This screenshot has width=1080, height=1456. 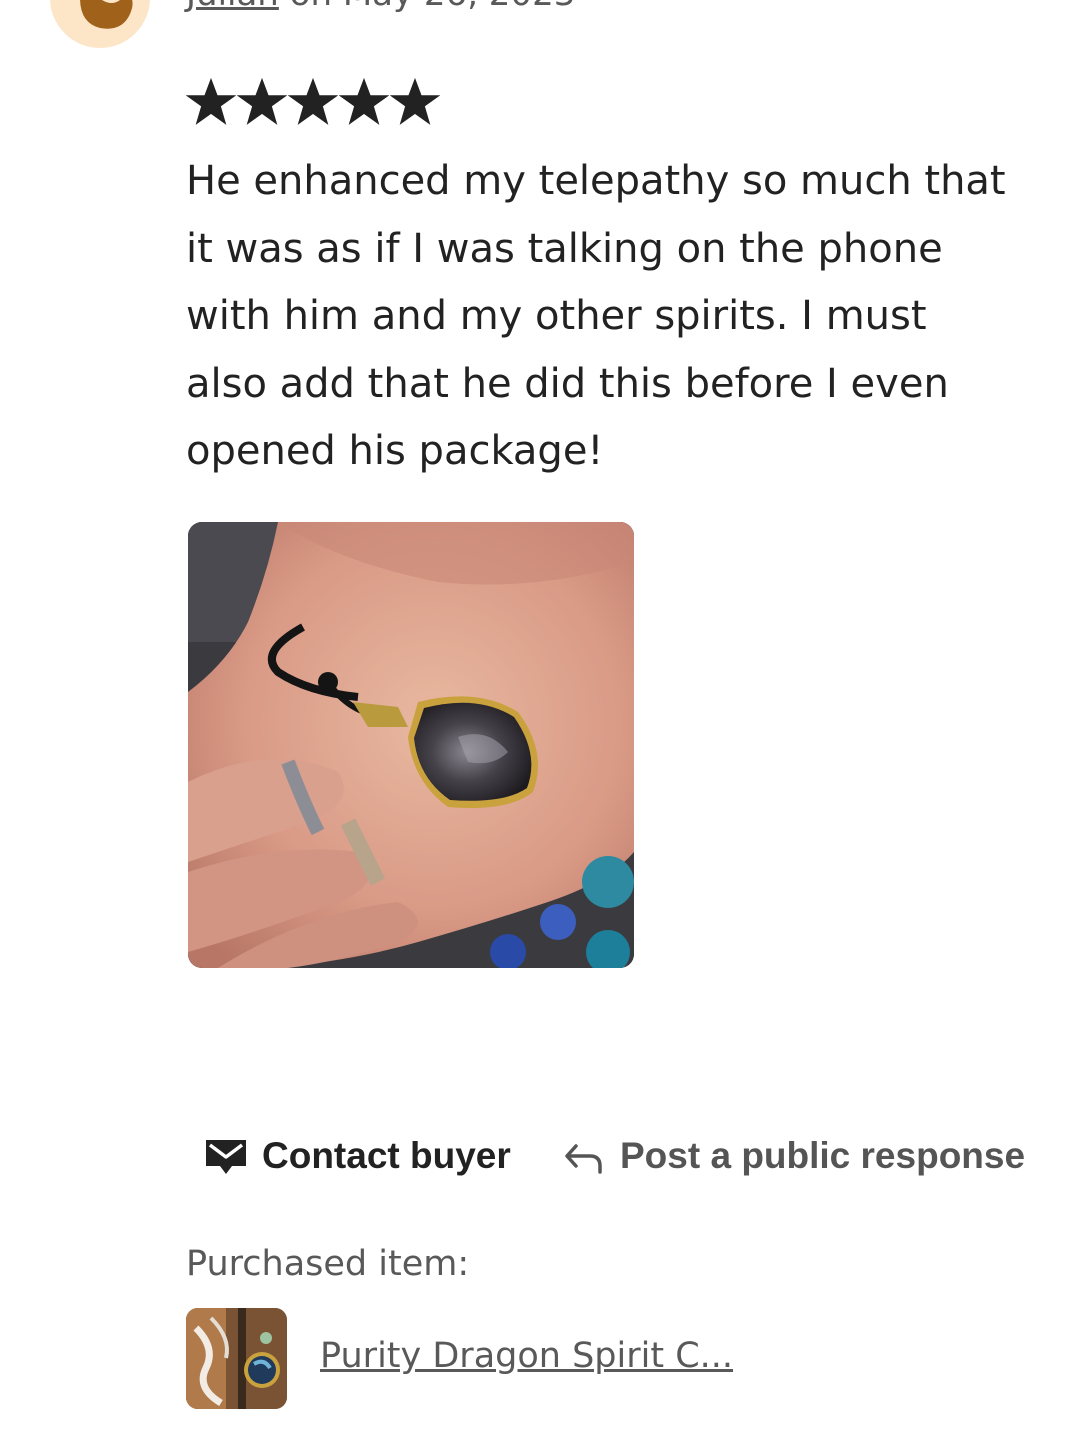 What do you see at coordinates (583, 1159) in the screenshot?
I see `reply-arrow-icon` at bounding box center [583, 1159].